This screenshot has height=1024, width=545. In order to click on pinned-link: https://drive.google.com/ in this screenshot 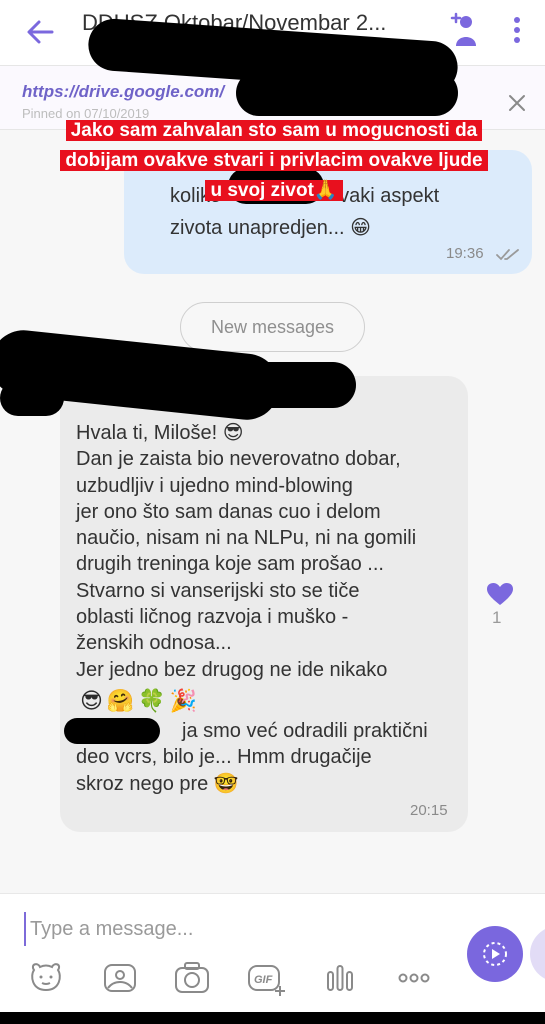, I will do `click(123, 92)`.